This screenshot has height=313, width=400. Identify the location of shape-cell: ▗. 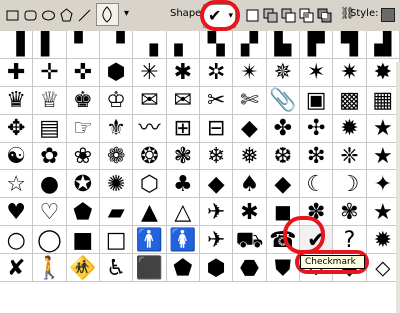
(150, 45).